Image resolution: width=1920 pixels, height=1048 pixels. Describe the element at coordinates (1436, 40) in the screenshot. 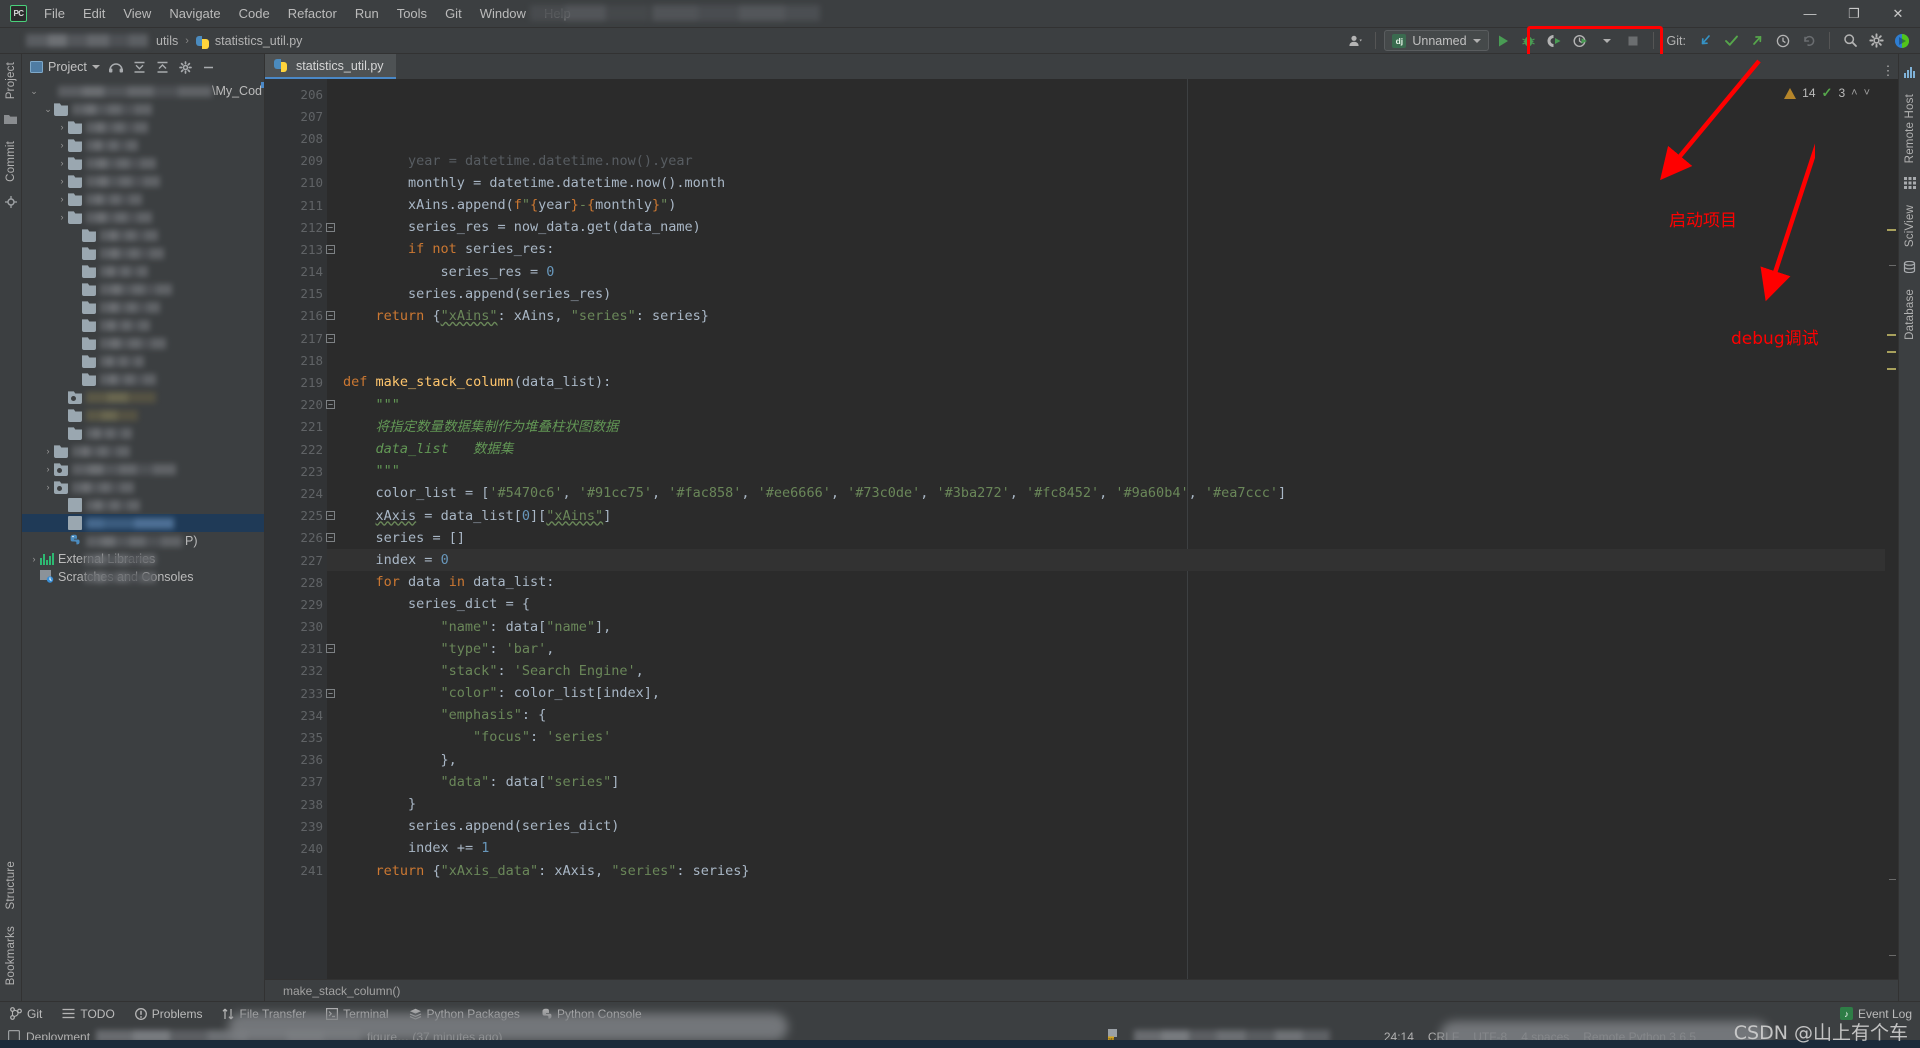

I see `run-configuration-selector: dj Unnamed` at that location.